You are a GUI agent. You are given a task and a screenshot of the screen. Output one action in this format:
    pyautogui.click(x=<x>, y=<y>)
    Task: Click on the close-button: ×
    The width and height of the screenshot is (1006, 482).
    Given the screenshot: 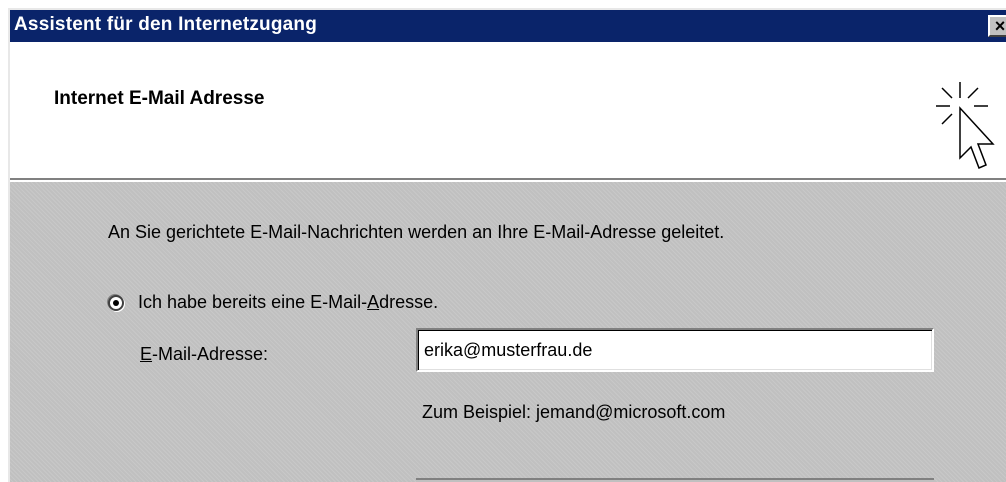 What is the action you would take?
    pyautogui.click(x=997, y=26)
    